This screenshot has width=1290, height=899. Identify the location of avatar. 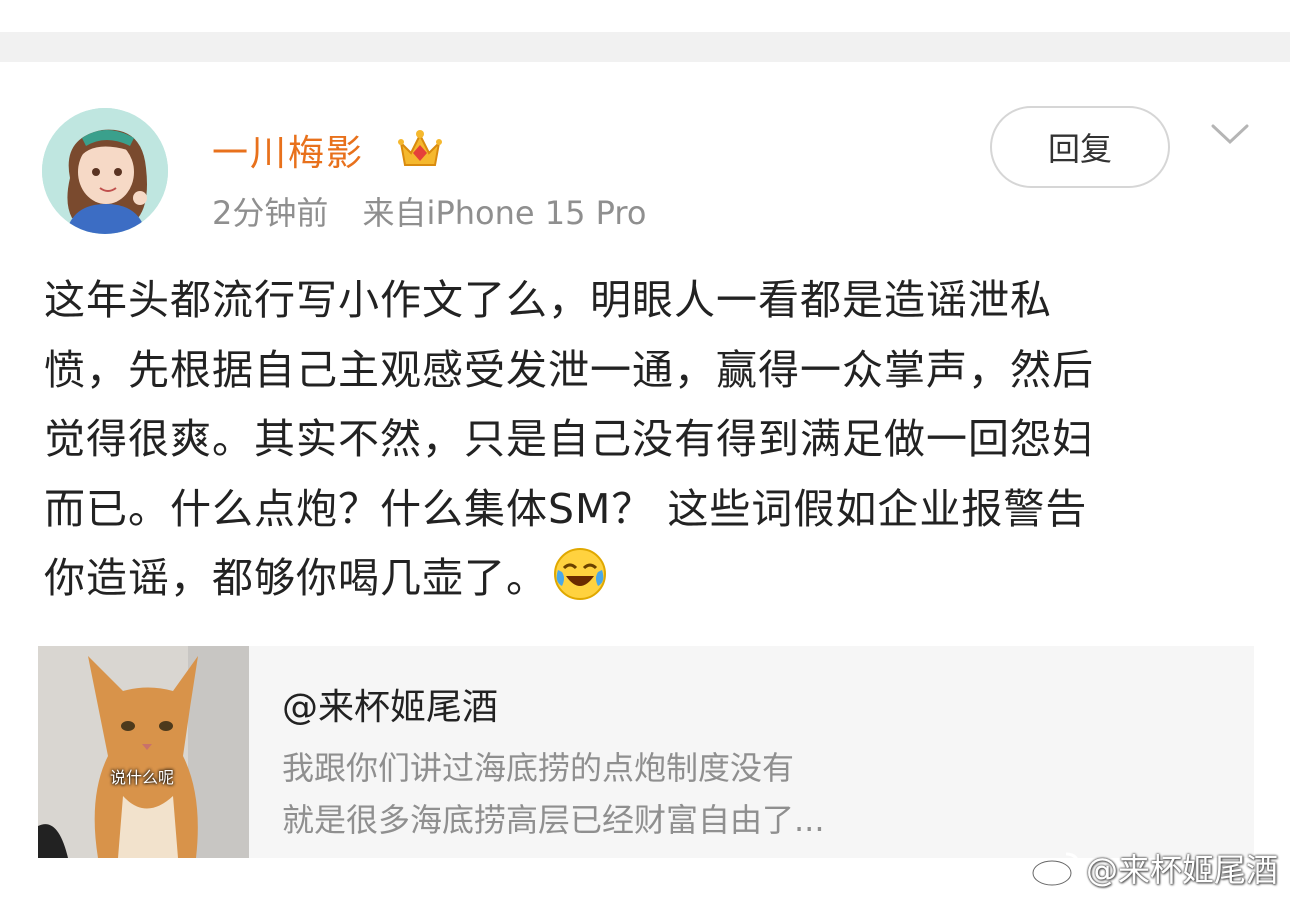
(105, 171).